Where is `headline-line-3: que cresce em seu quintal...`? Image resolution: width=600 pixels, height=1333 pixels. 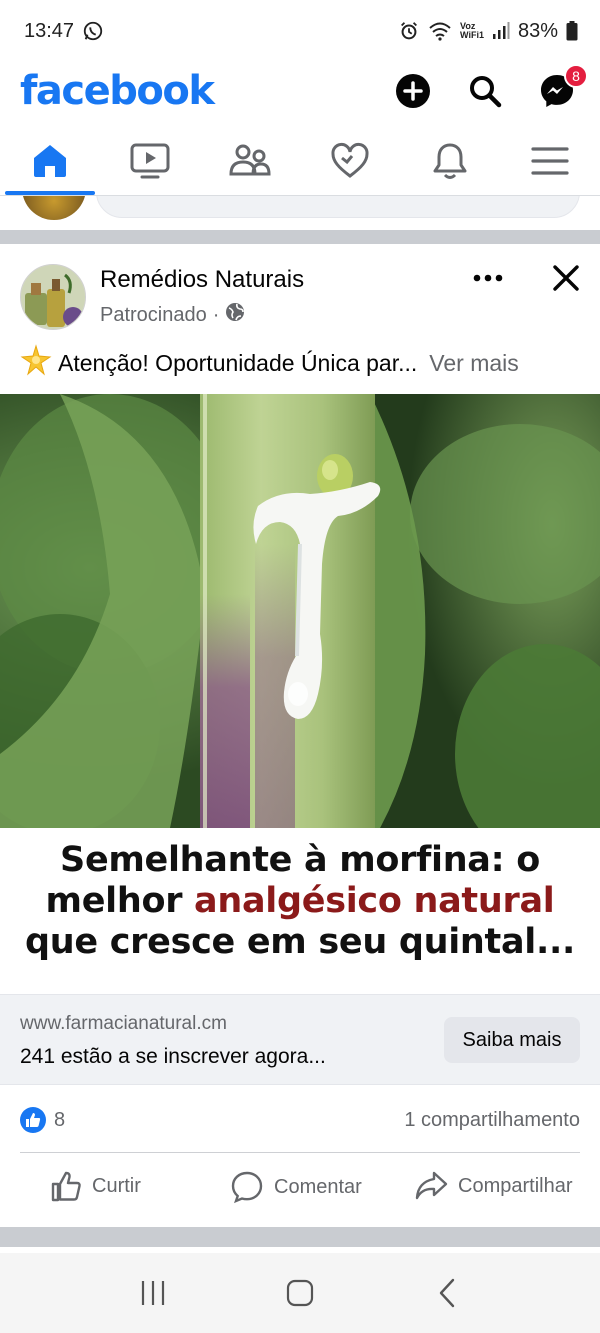
headline-line-3: que cresce em seu quintal... is located at coordinates (300, 942).